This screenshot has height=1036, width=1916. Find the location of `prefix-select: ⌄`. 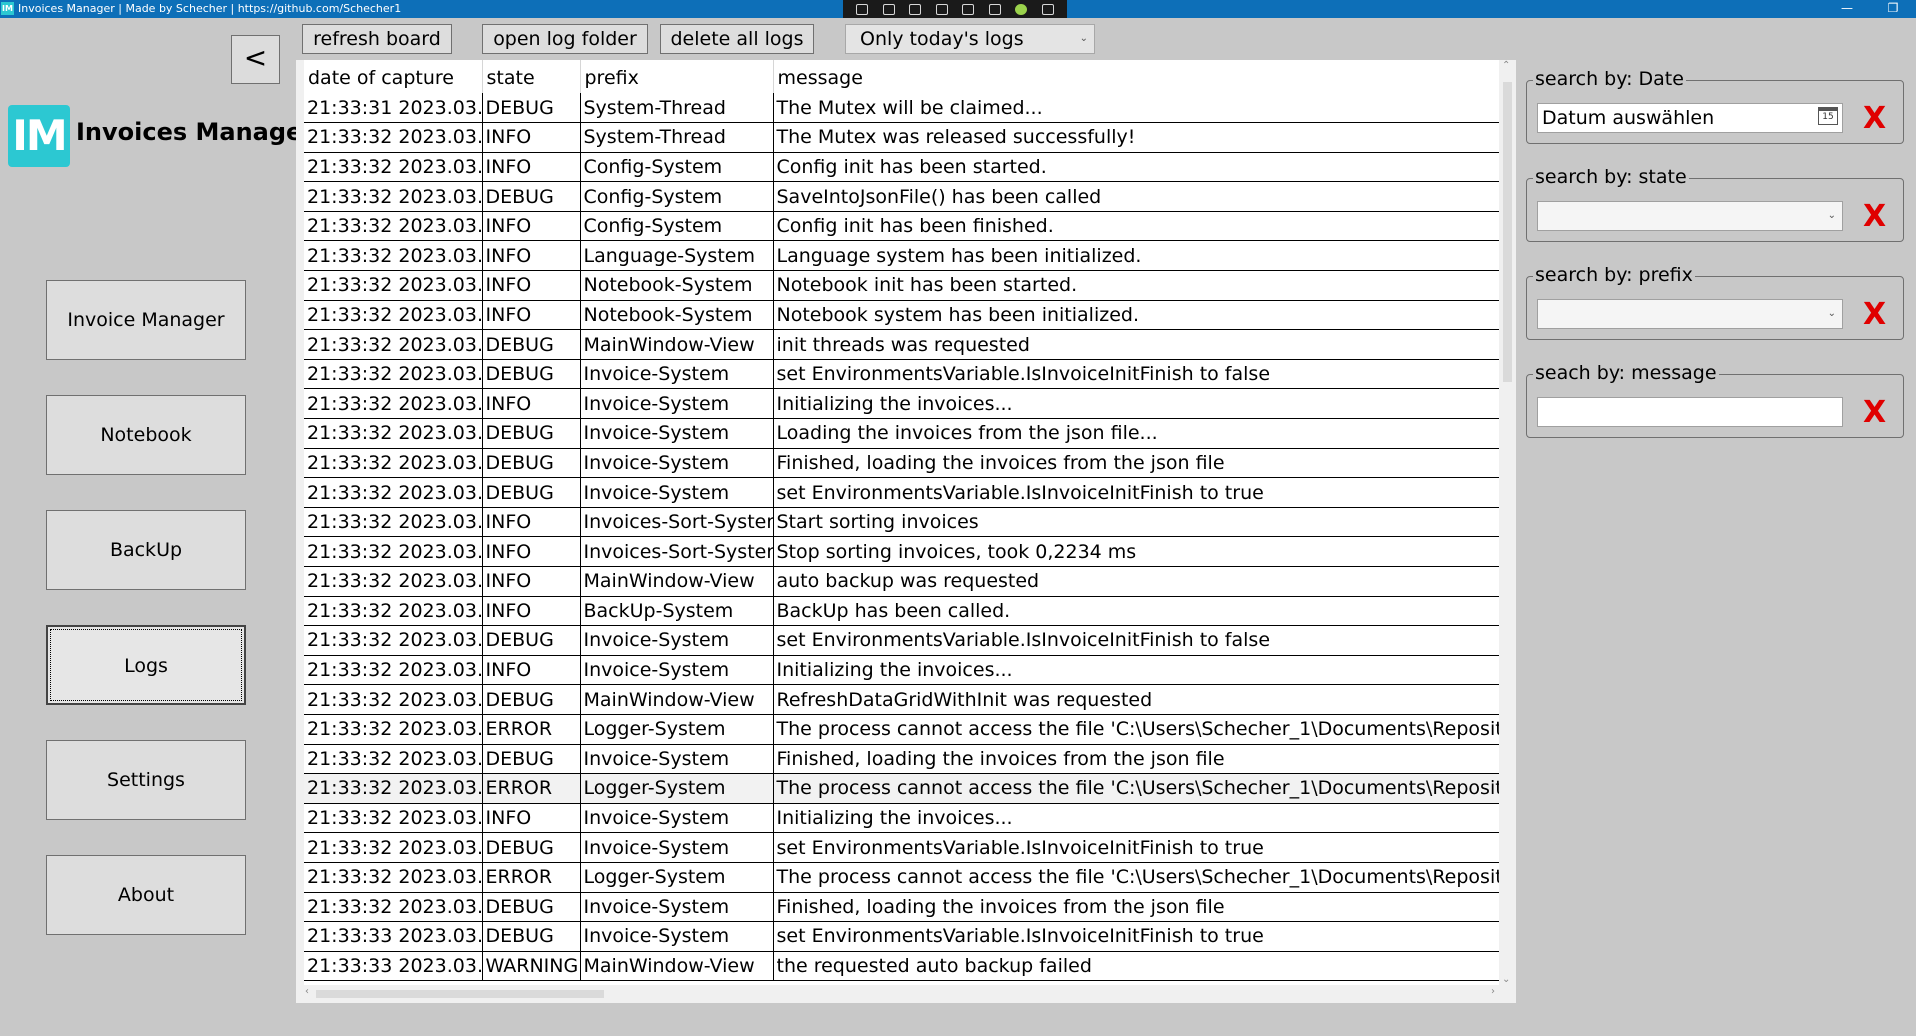

prefix-select: ⌄ is located at coordinates (1690, 314).